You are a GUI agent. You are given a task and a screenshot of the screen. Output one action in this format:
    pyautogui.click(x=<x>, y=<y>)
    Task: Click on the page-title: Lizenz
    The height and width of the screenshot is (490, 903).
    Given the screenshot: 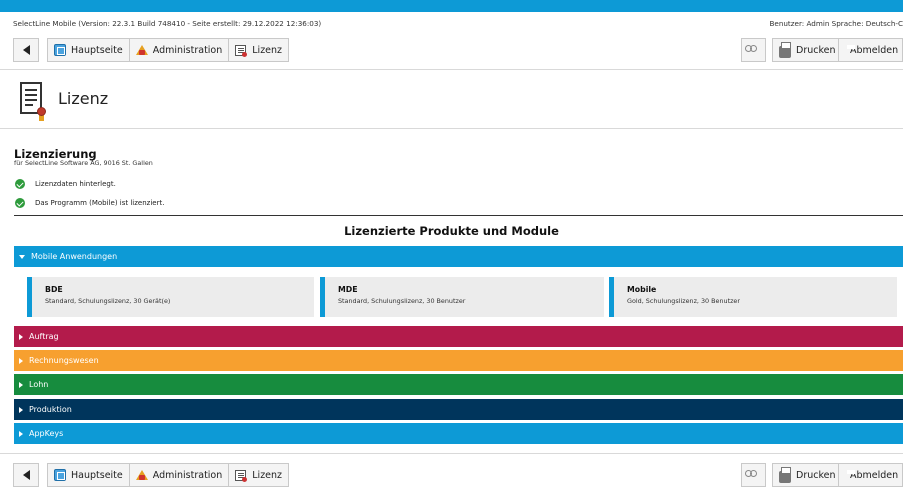 What is the action you would take?
    pyautogui.click(x=83, y=98)
    